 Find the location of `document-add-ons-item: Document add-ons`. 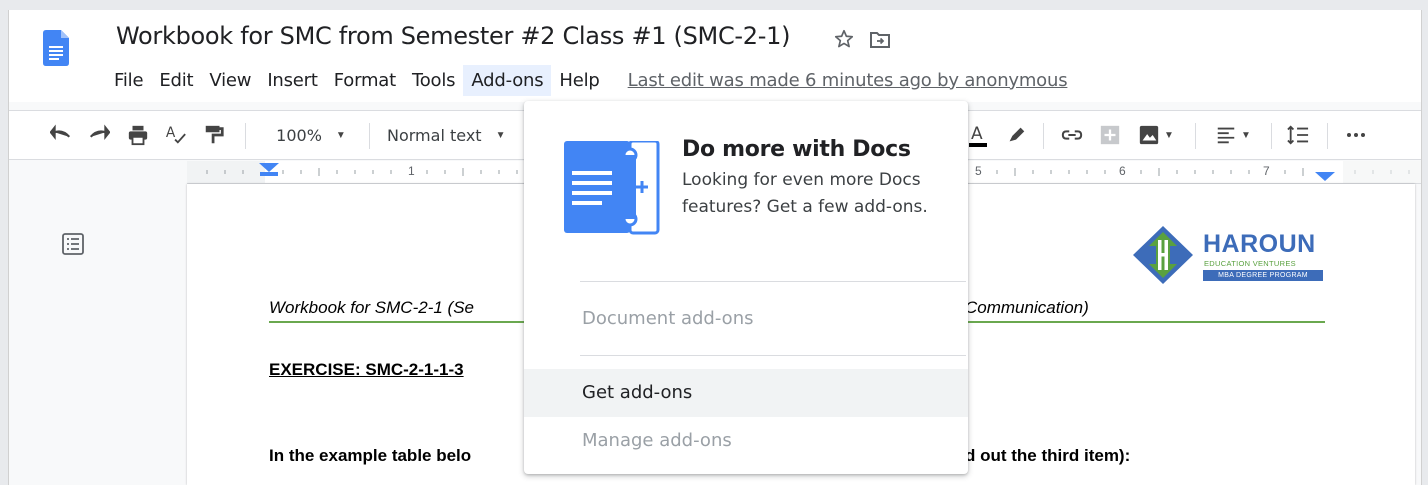

document-add-ons-item: Document add-ons is located at coordinates (668, 318).